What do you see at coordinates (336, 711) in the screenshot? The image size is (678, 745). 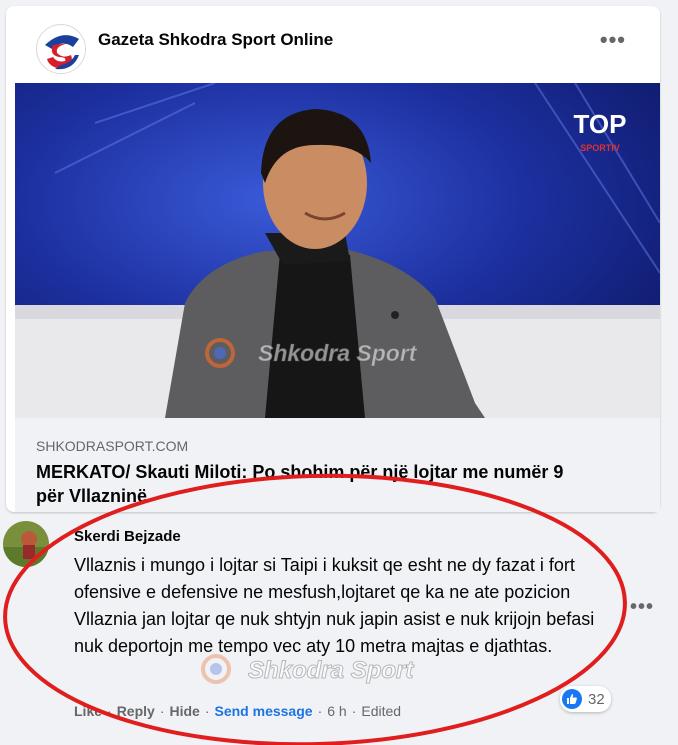 I see `comment-timestamp: 6 h` at bounding box center [336, 711].